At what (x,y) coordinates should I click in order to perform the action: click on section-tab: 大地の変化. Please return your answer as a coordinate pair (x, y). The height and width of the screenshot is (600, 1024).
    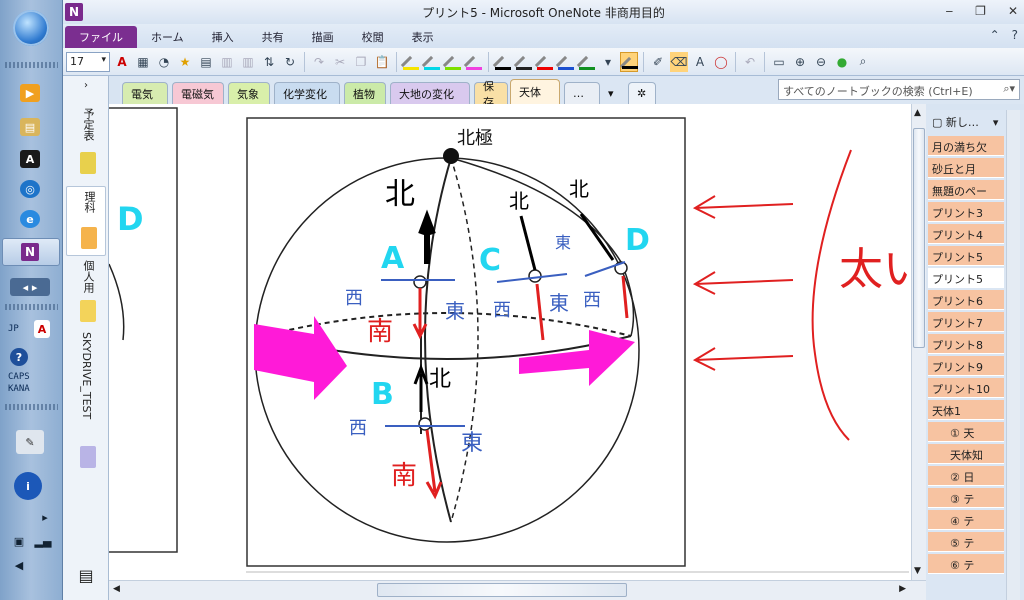
    Looking at the image, I should click on (430, 93).